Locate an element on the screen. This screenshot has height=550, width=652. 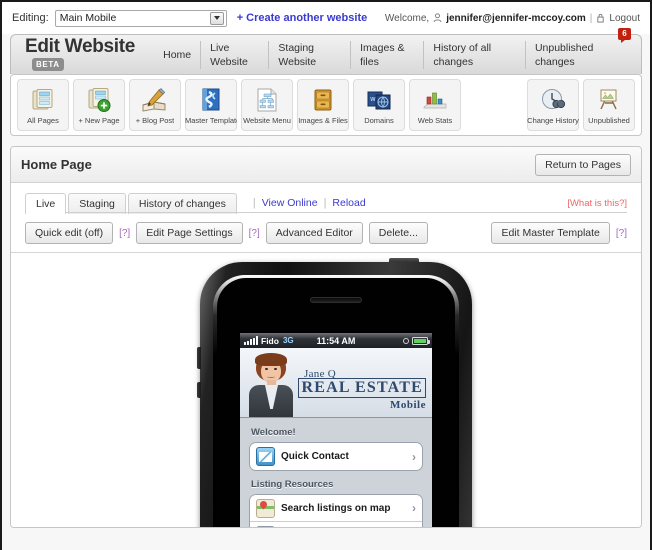
toolbar-button-images-files-label: Images & Files is located at coordinates (323, 120).